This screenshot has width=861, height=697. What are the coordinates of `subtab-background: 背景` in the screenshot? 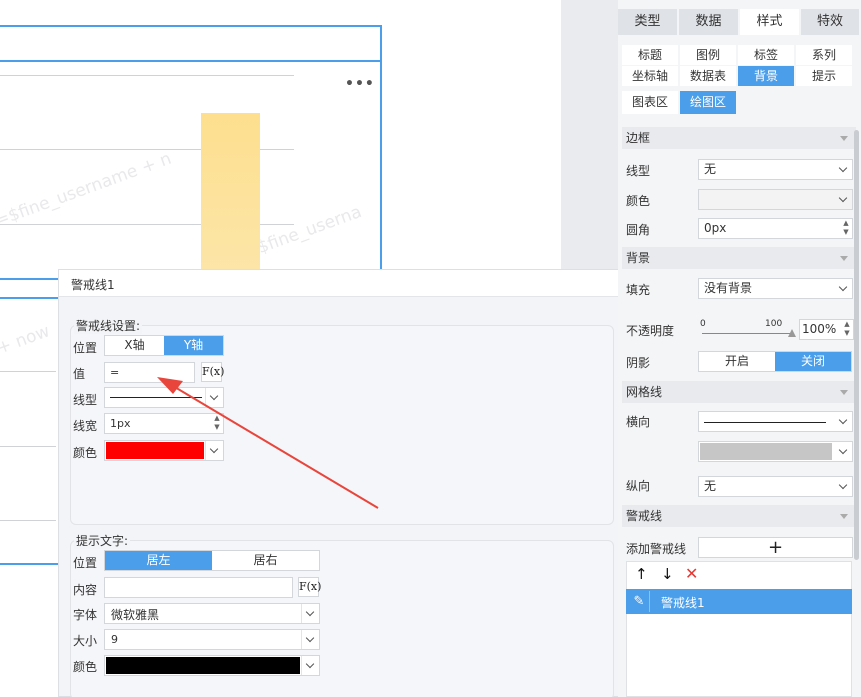 It's located at (766, 76).